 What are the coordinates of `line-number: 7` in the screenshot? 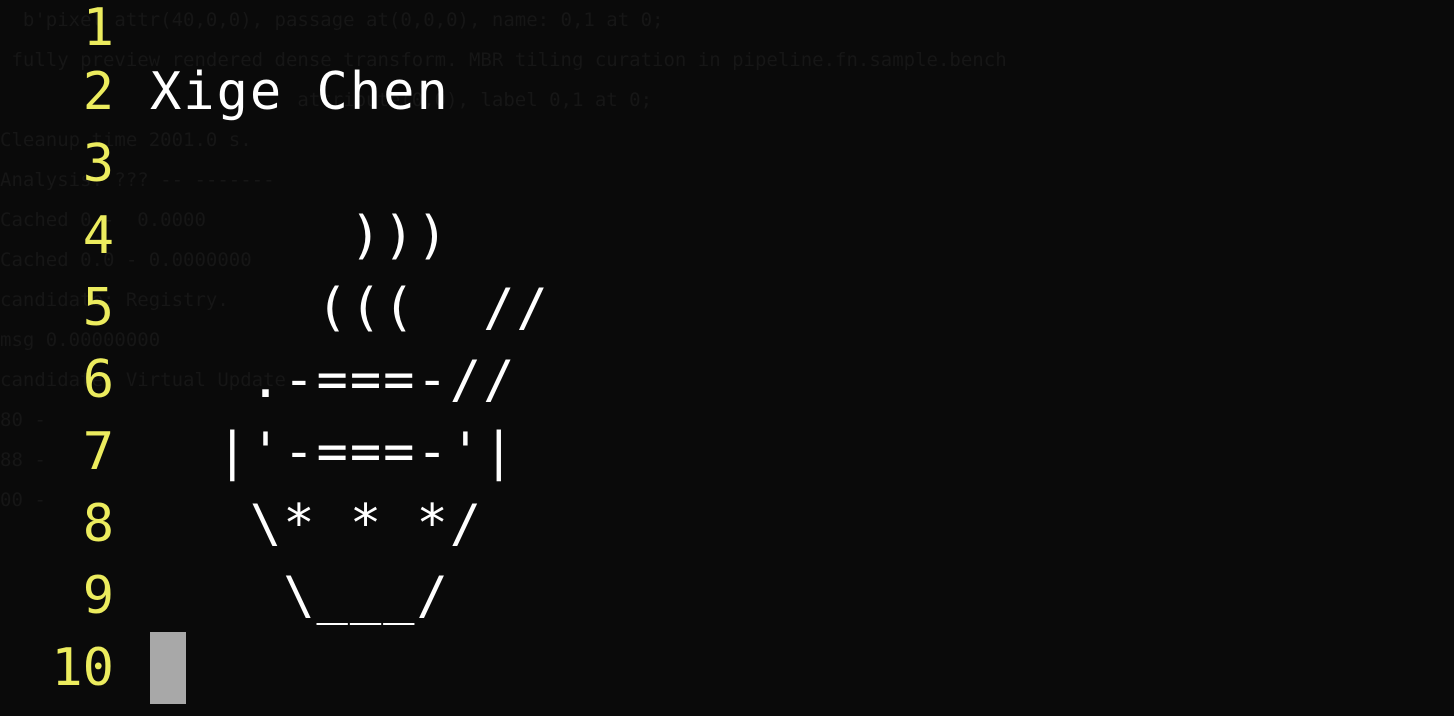 It's located at (98, 452).